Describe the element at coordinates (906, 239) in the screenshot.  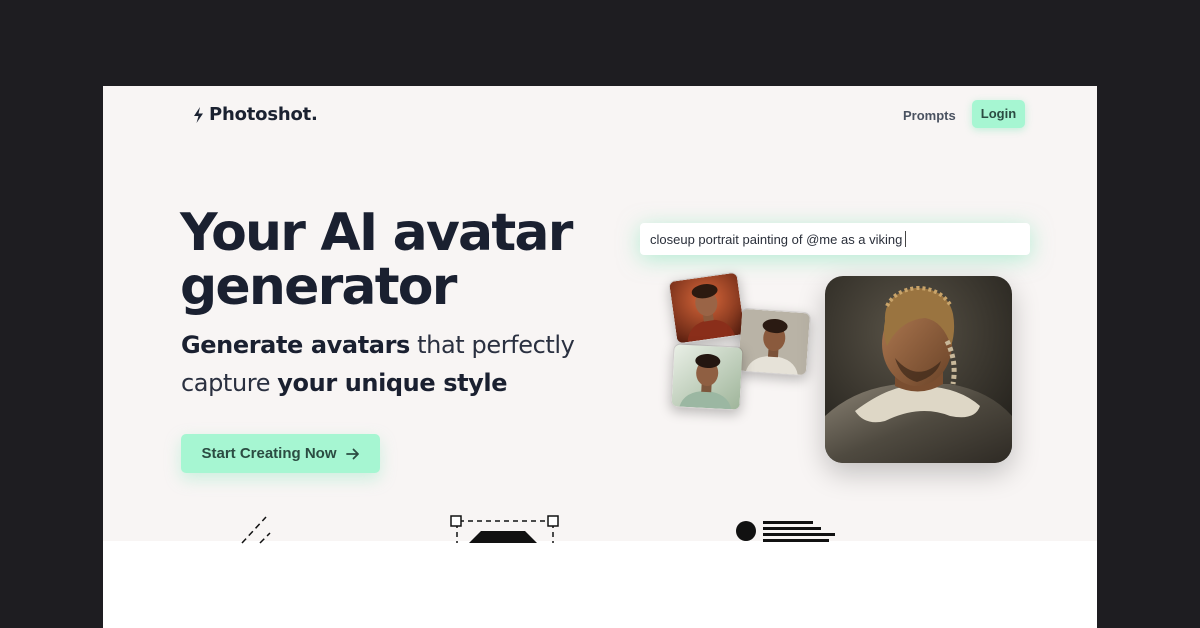
I see `text-caret` at that location.